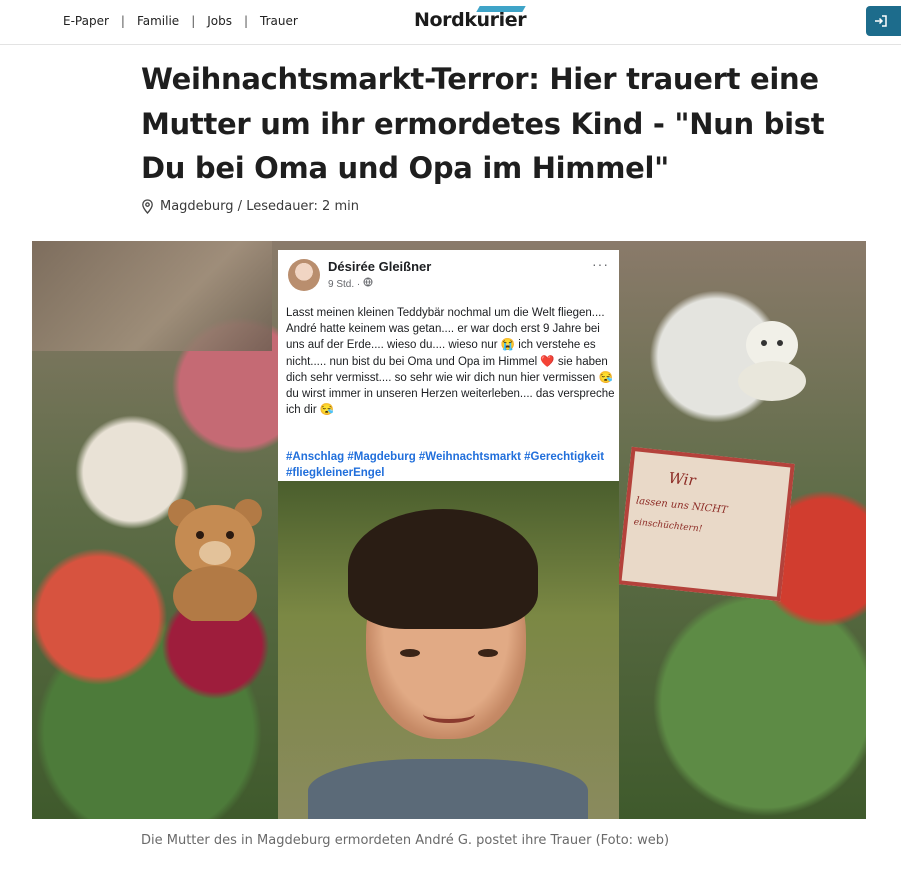  Describe the element at coordinates (180, 21) in the screenshot. I see `top-nav: E-Paper | Familie | Jobs | Trauer` at that location.